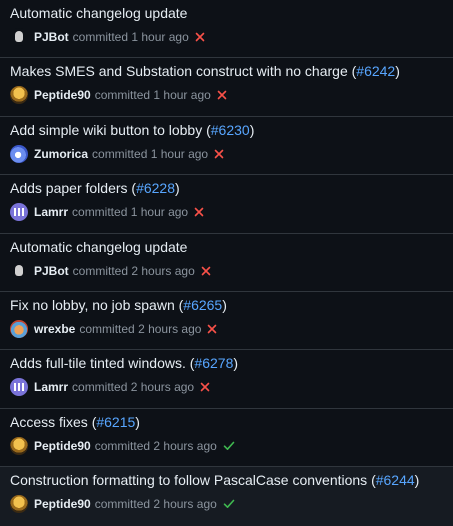 This screenshot has width=453, height=526. Describe the element at coordinates (230, 130) in the screenshot. I see `pr-link: #6230` at that location.